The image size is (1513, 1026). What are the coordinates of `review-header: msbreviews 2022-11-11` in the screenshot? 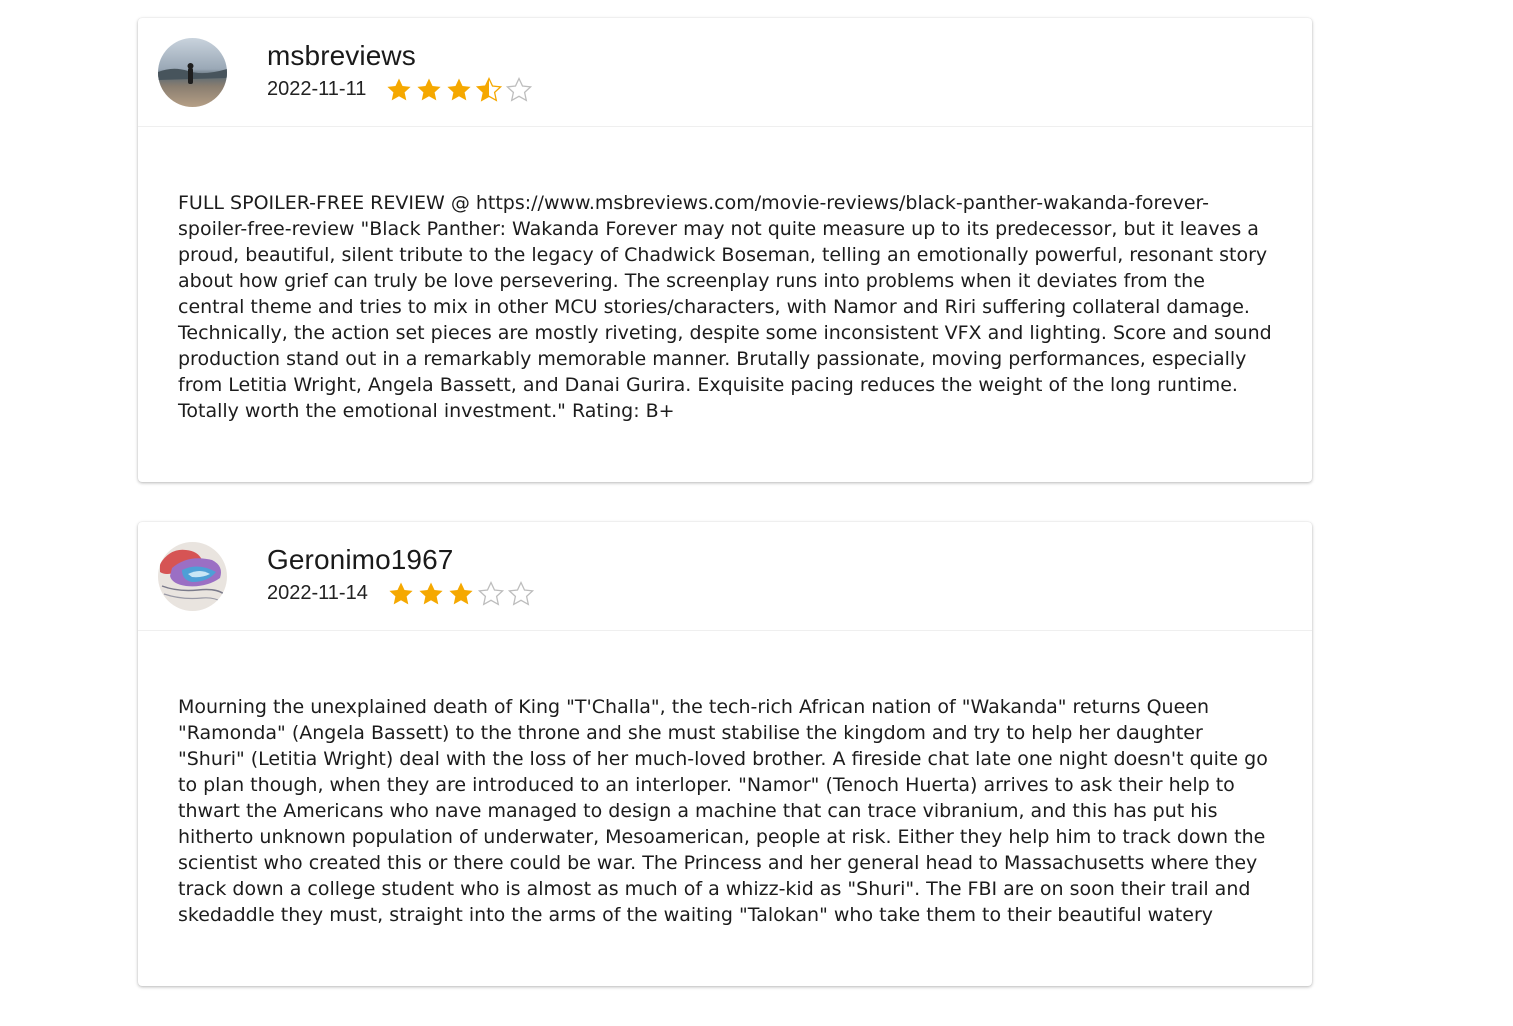 It's located at (725, 72).